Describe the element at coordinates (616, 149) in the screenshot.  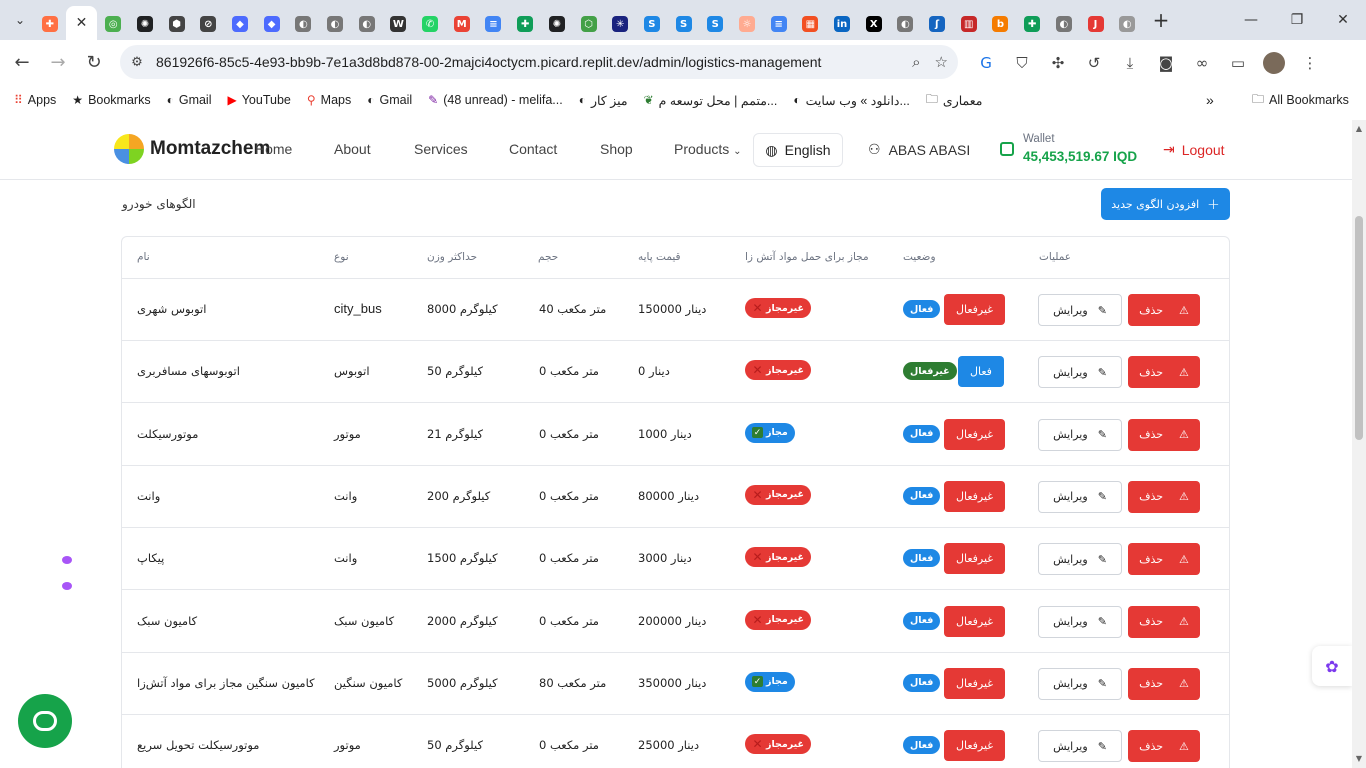
I see `nav-shop: Shop` at that location.